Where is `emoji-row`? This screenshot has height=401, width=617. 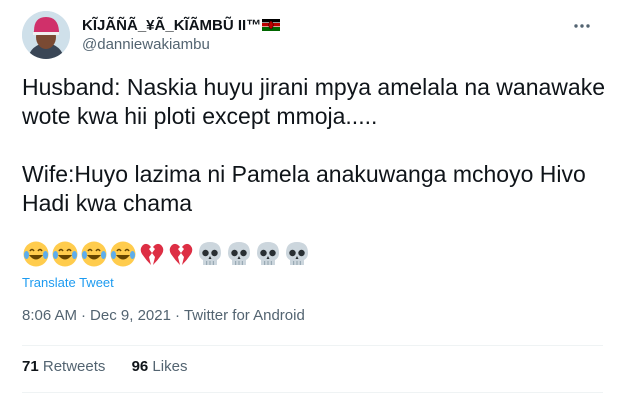 emoji-row is located at coordinates (166, 255).